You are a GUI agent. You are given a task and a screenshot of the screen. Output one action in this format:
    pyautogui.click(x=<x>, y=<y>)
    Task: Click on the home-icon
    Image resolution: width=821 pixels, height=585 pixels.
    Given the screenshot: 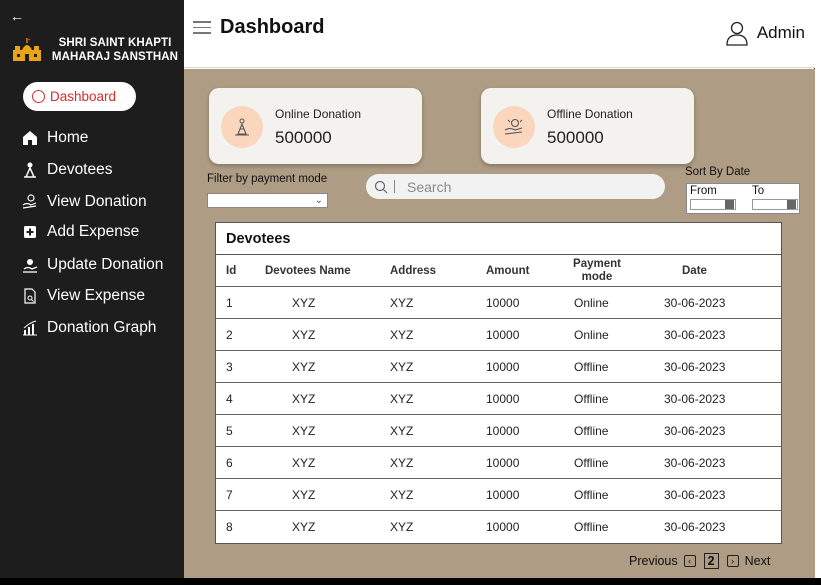 What is the action you would take?
    pyautogui.click(x=30, y=138)
    